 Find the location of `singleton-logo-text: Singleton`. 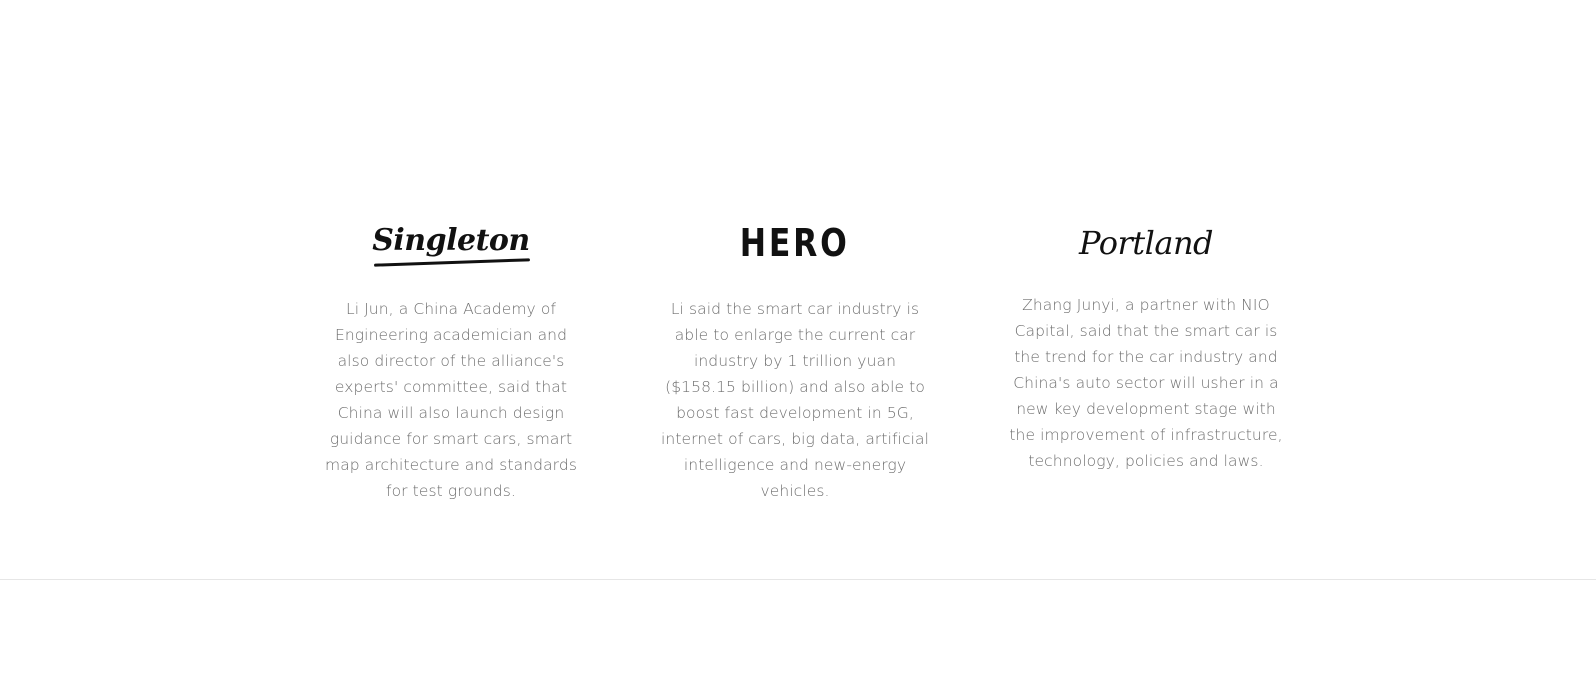

singleton-logo-text: Singleton is located at coordinates (451, 243).